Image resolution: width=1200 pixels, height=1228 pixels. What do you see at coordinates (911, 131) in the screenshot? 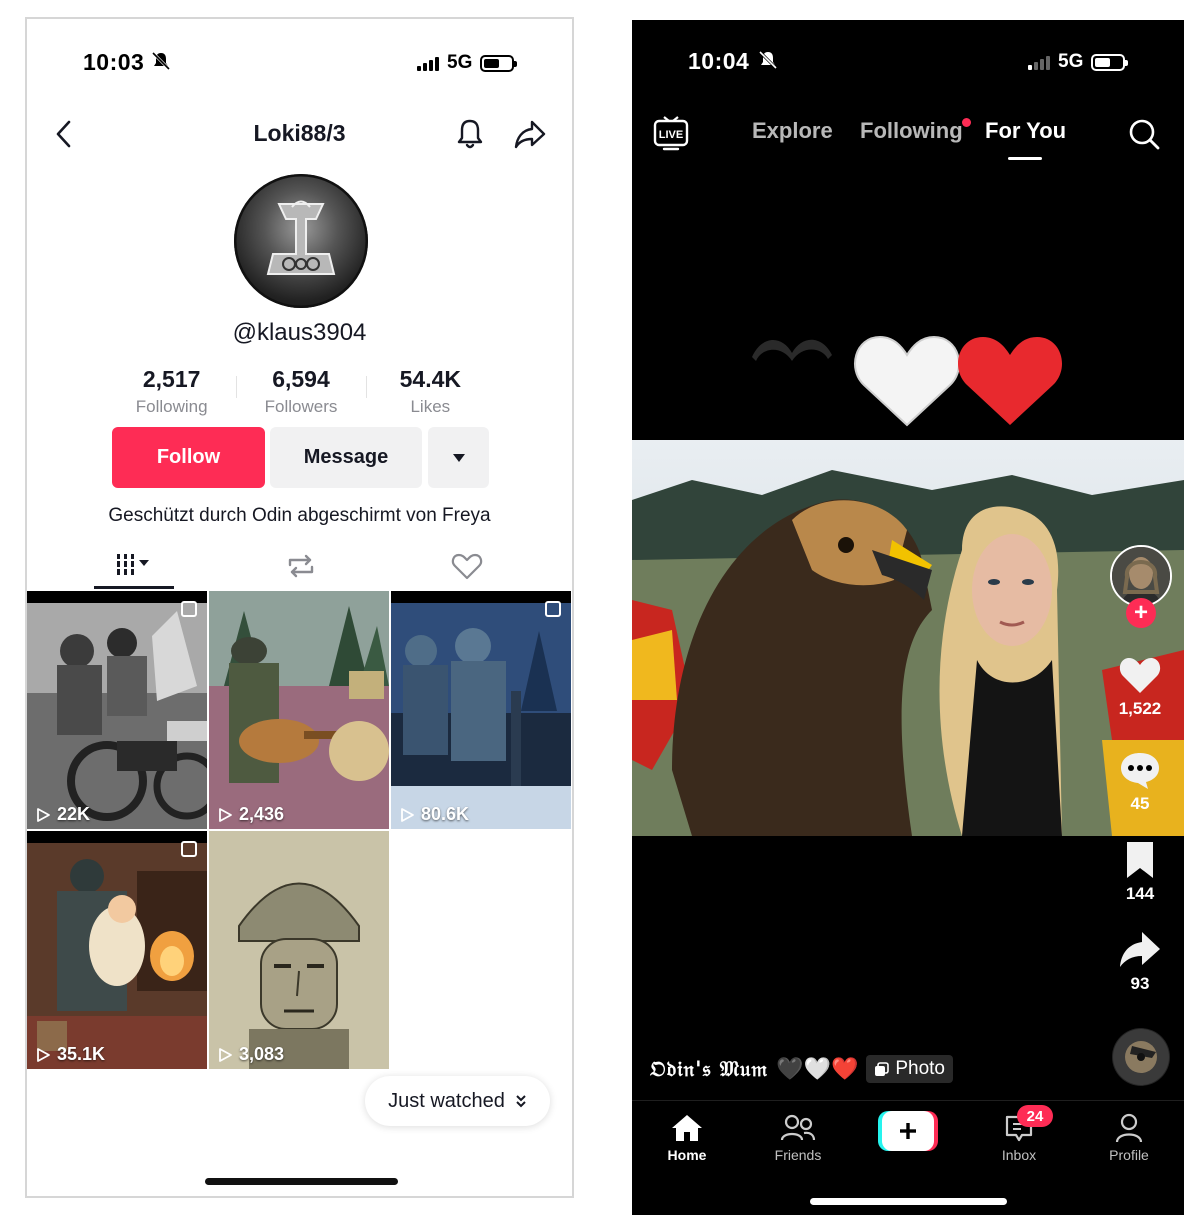
I see `tab-following: Following` at bounding box center [911, 131].